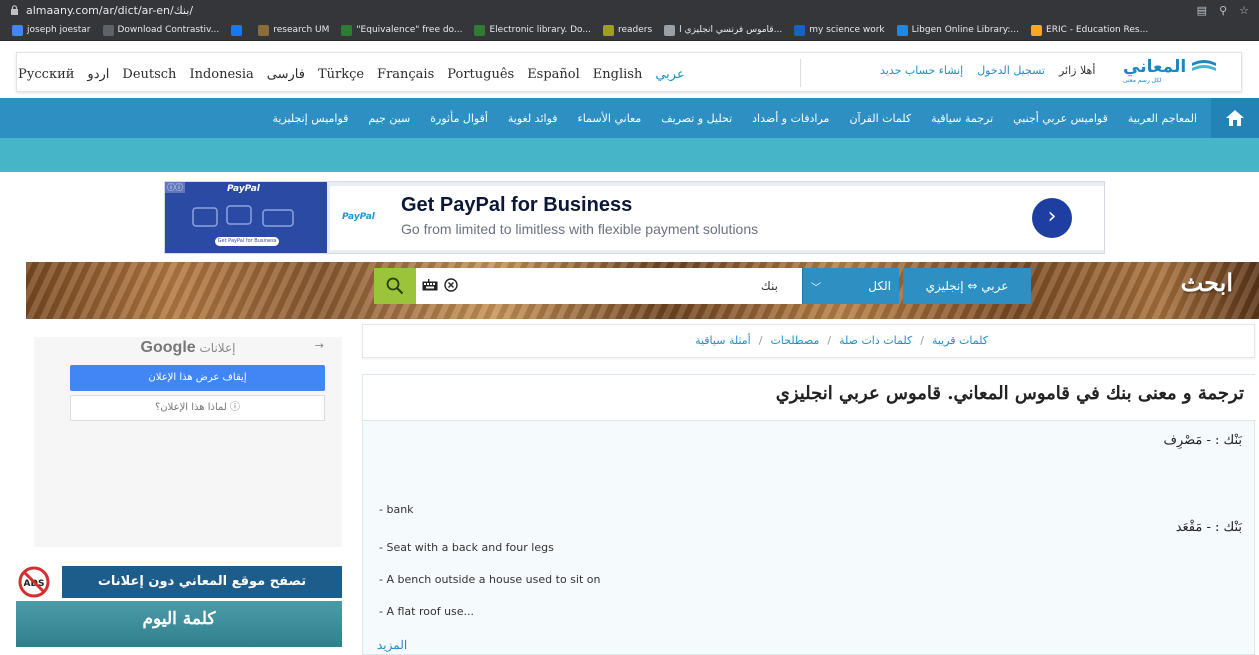  Describe the element at coordinates (405, 74) in the screenshot. I see `lang-french: Français` at that location.